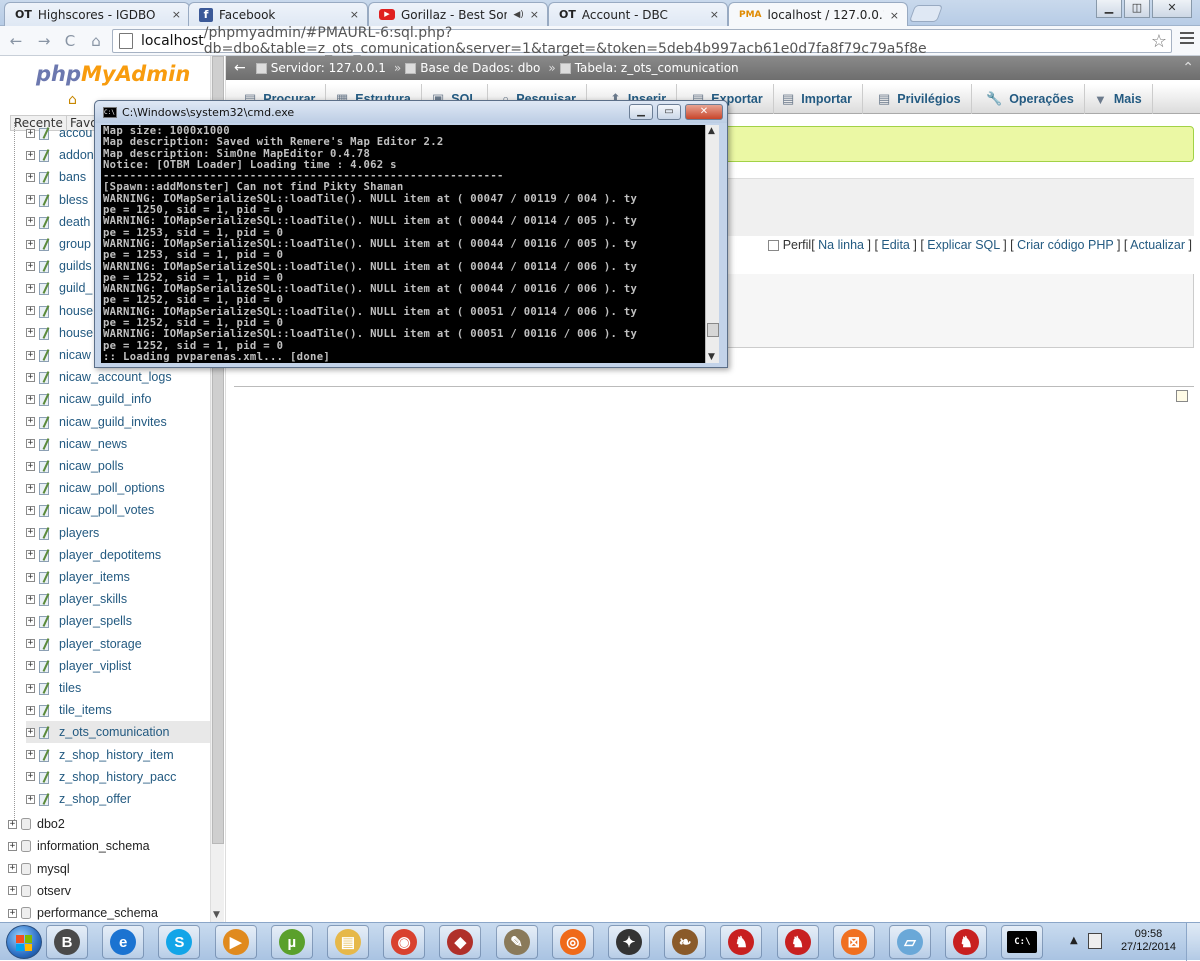 This screenshot has width=1200, height=961. Describe the element at coordinates (278, 14) in the screenshot. I see `tab-facebook: f Facebook ×` at that location.